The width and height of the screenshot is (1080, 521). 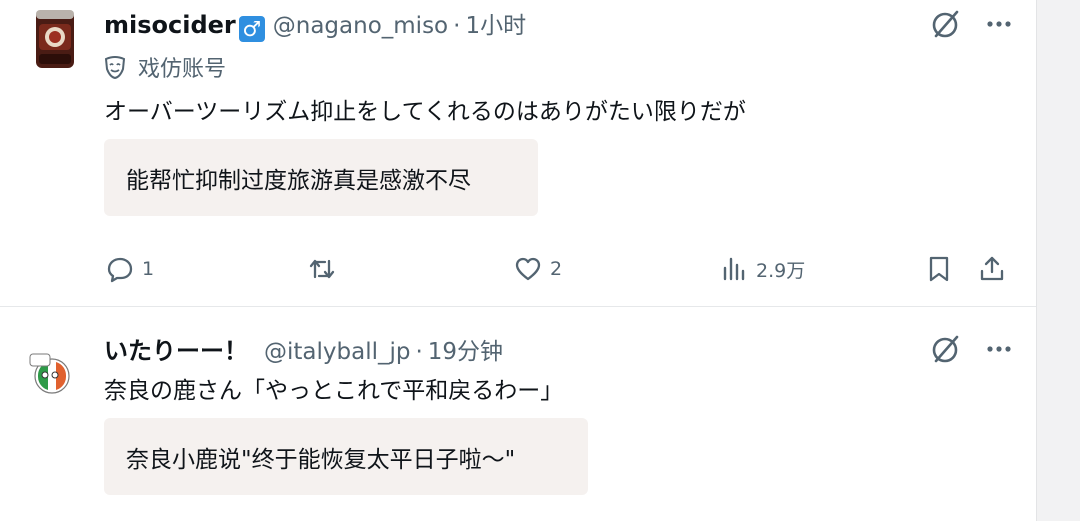 What do you see at coordinates (120, 270) in the screenshot?
I see `reply-bubble-icon` at bounding box center [120, 270].